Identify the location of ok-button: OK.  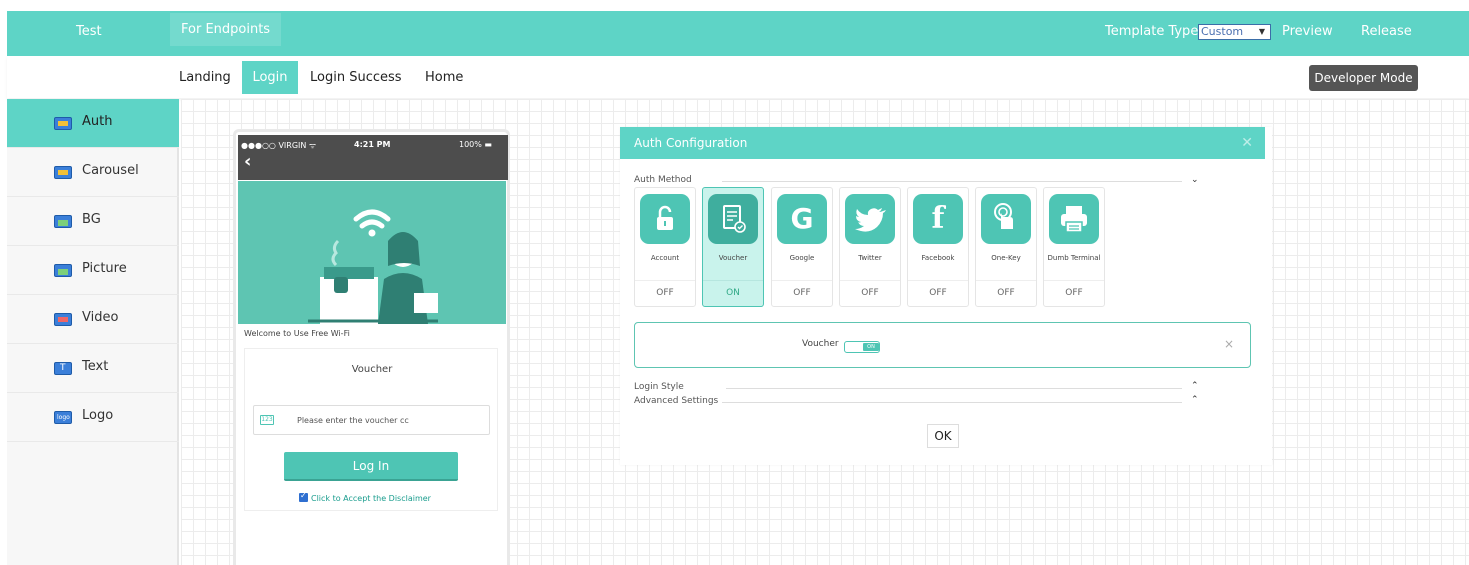
(943, 436).